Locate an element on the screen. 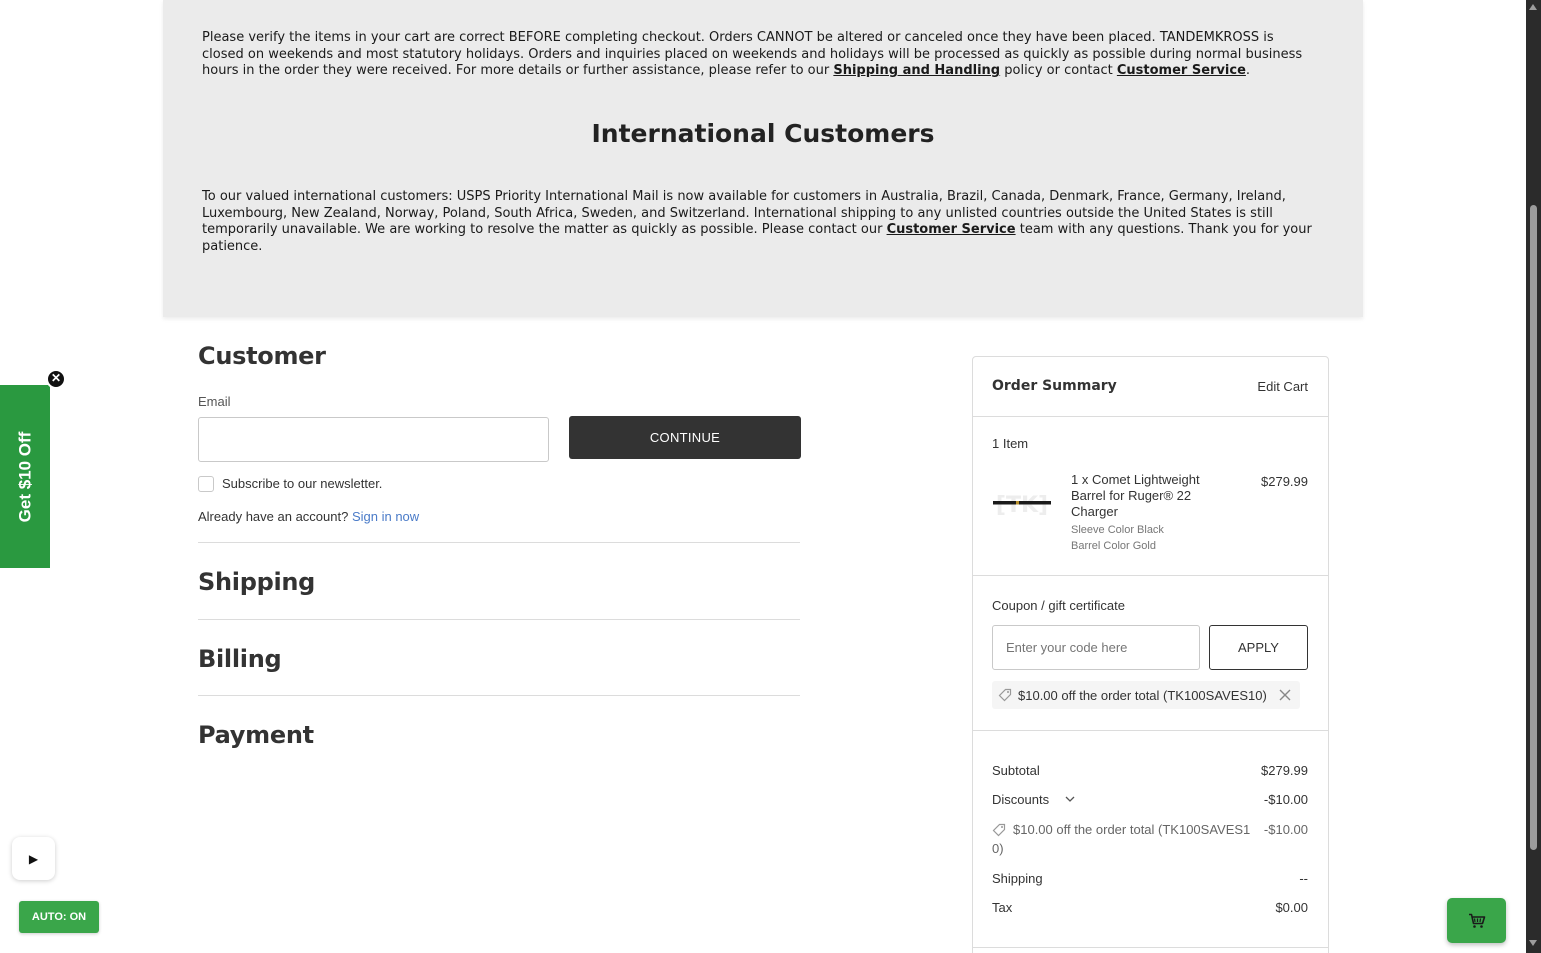 The height and width of the screenshot is (953, 1541). account-prompt: Already have an account? Sign in now is located at coordinates (308, 516).